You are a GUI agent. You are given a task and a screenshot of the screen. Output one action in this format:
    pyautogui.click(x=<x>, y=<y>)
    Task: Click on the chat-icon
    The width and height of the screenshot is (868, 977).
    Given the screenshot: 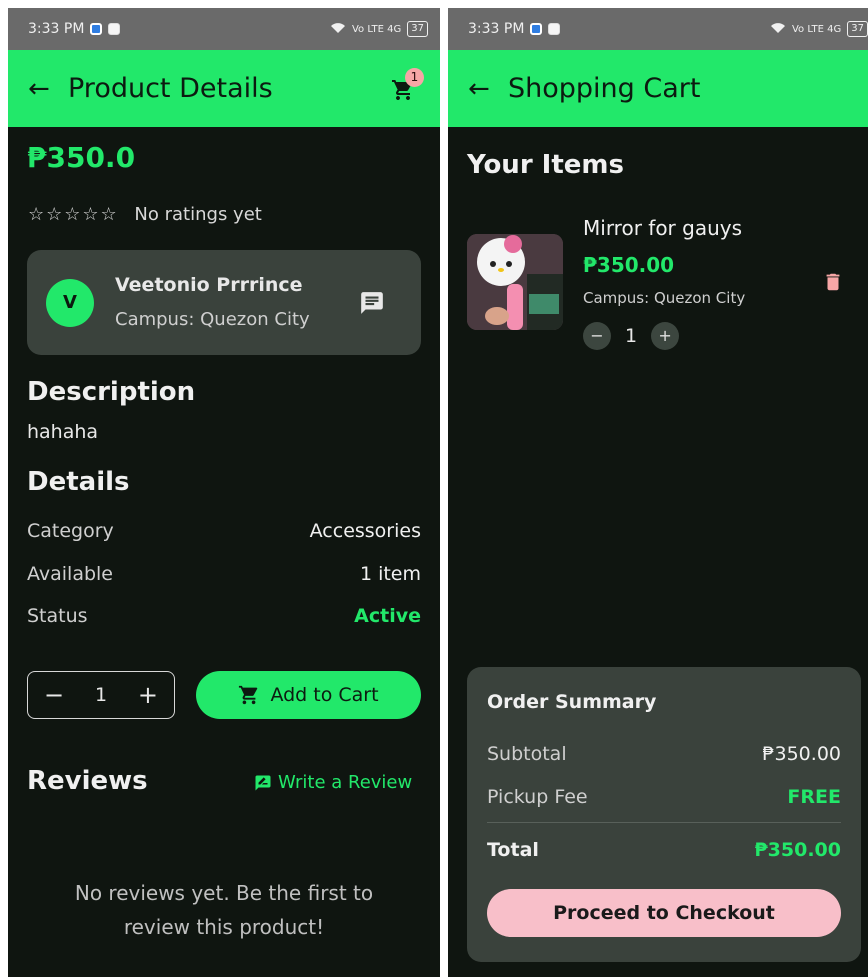 What is the action you would take?
    pyautogui.click(x=372, y=305)
    